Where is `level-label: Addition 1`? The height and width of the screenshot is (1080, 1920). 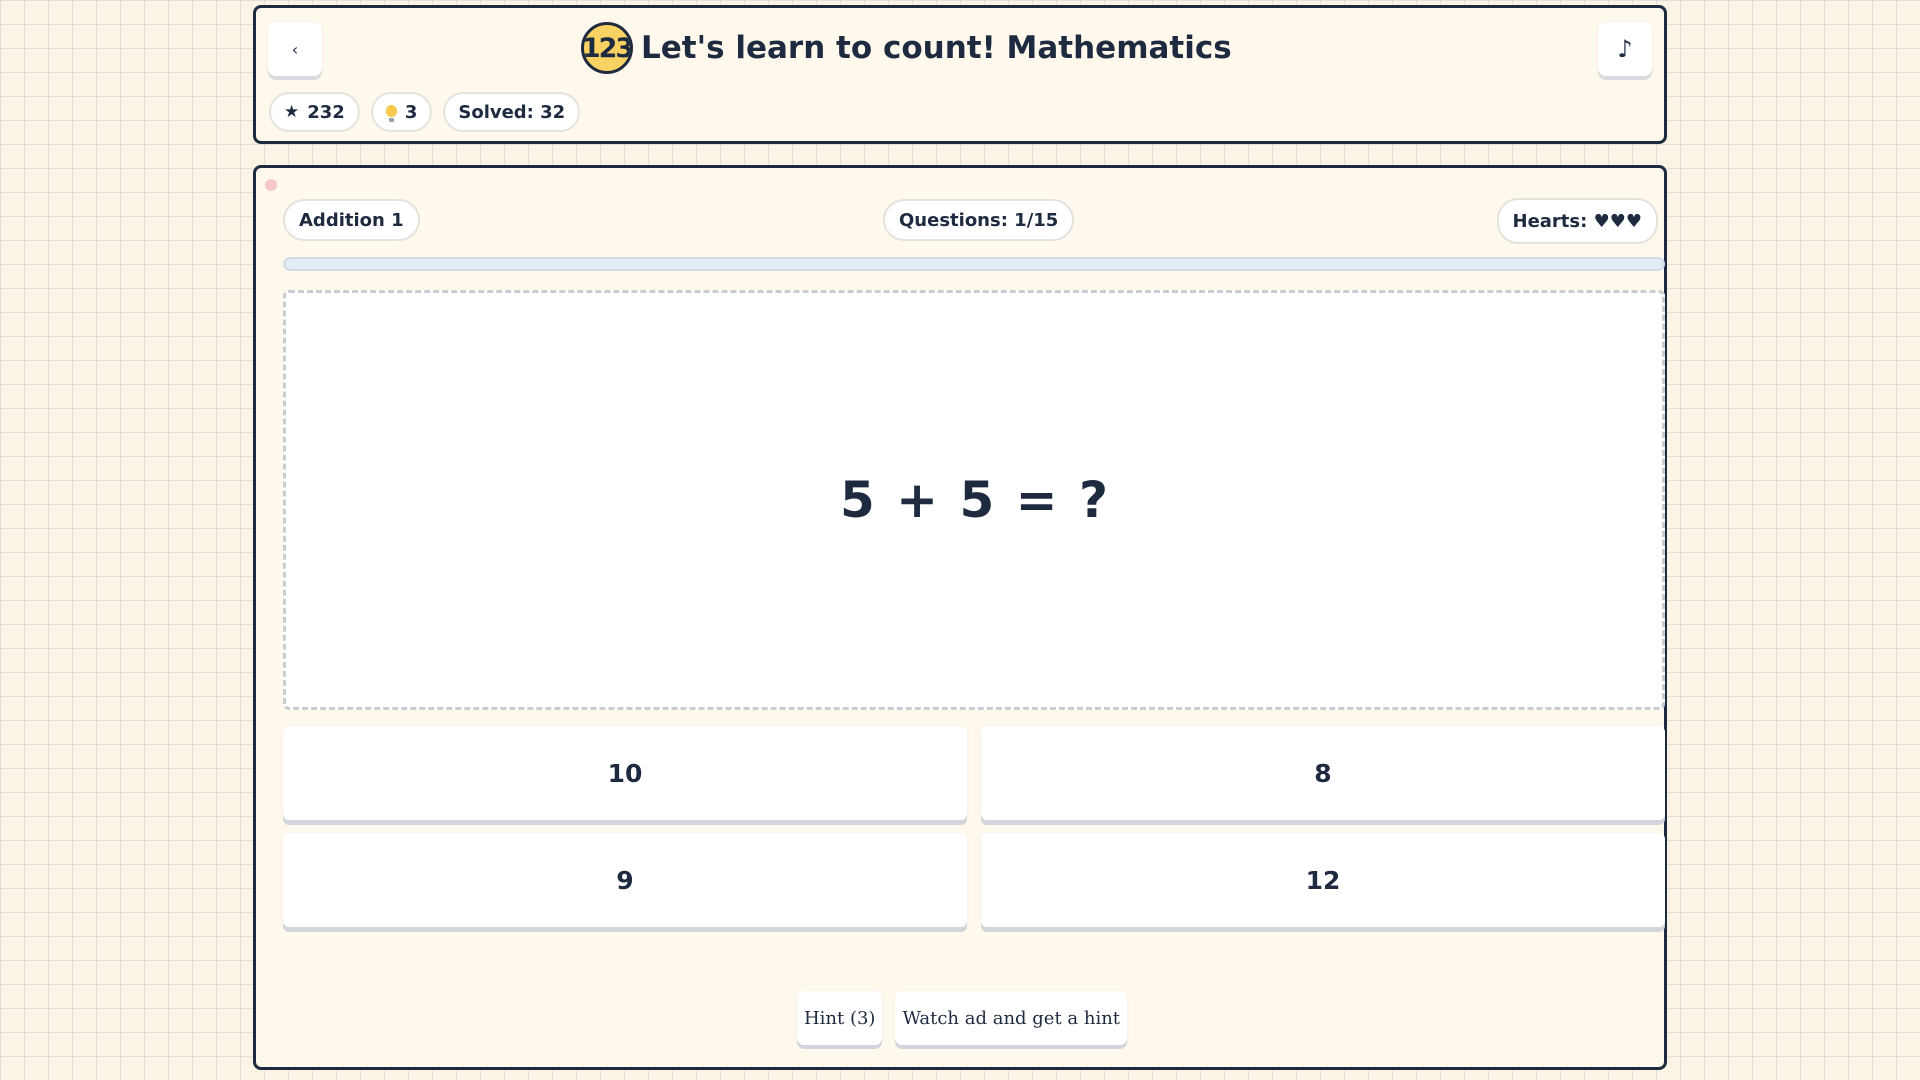 level-label: Addition 1 is located at coordinates (351, 220).